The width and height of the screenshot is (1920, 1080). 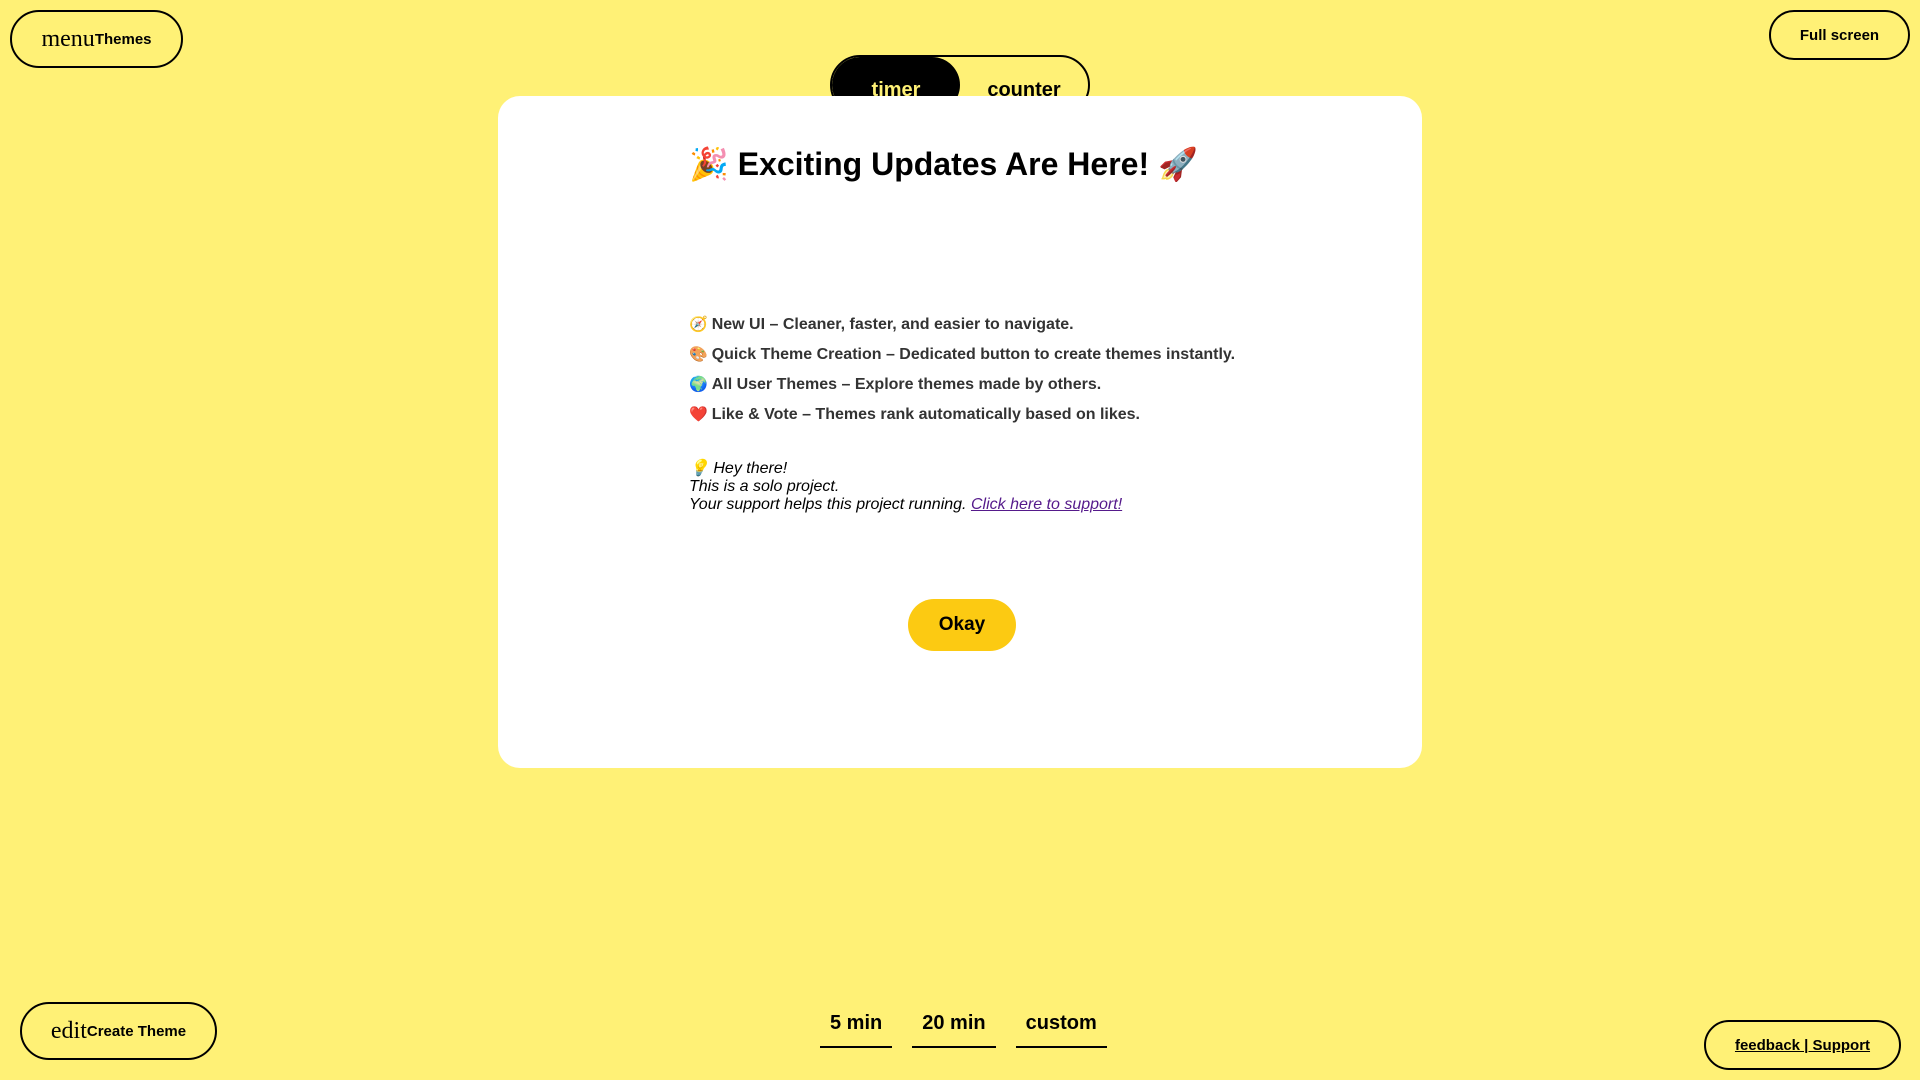 What do you see at coordinates (1178, 164) in the screenshot?
I see `rocket-icon: 🚀` at bounding box center [1178, 164].